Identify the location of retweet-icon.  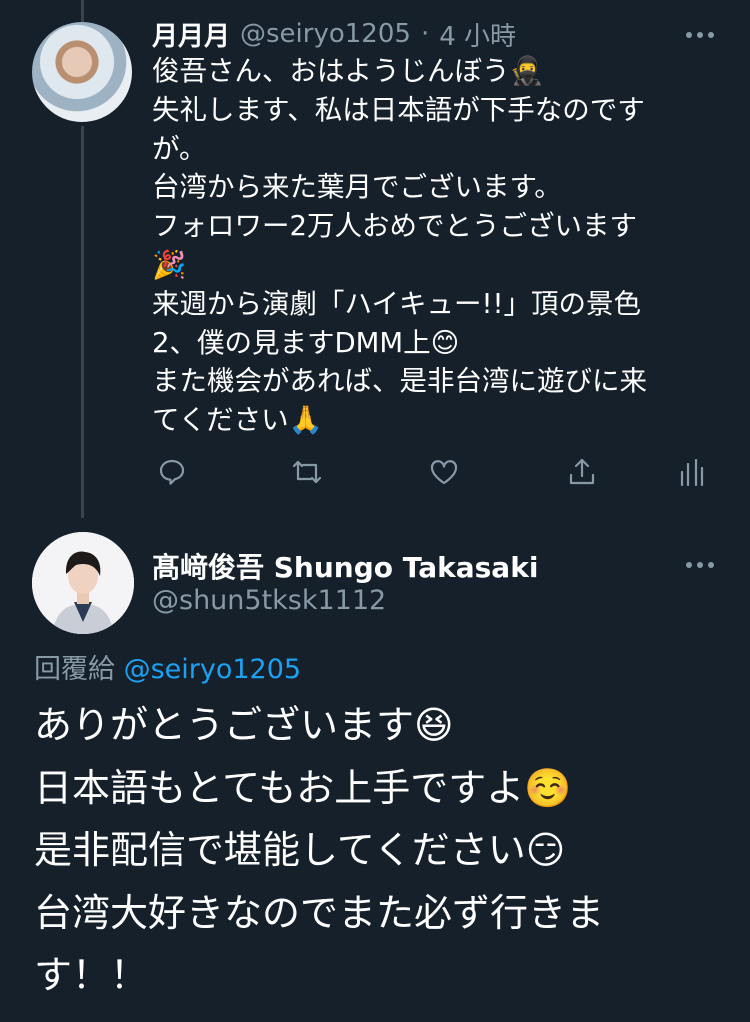
(307, 472).